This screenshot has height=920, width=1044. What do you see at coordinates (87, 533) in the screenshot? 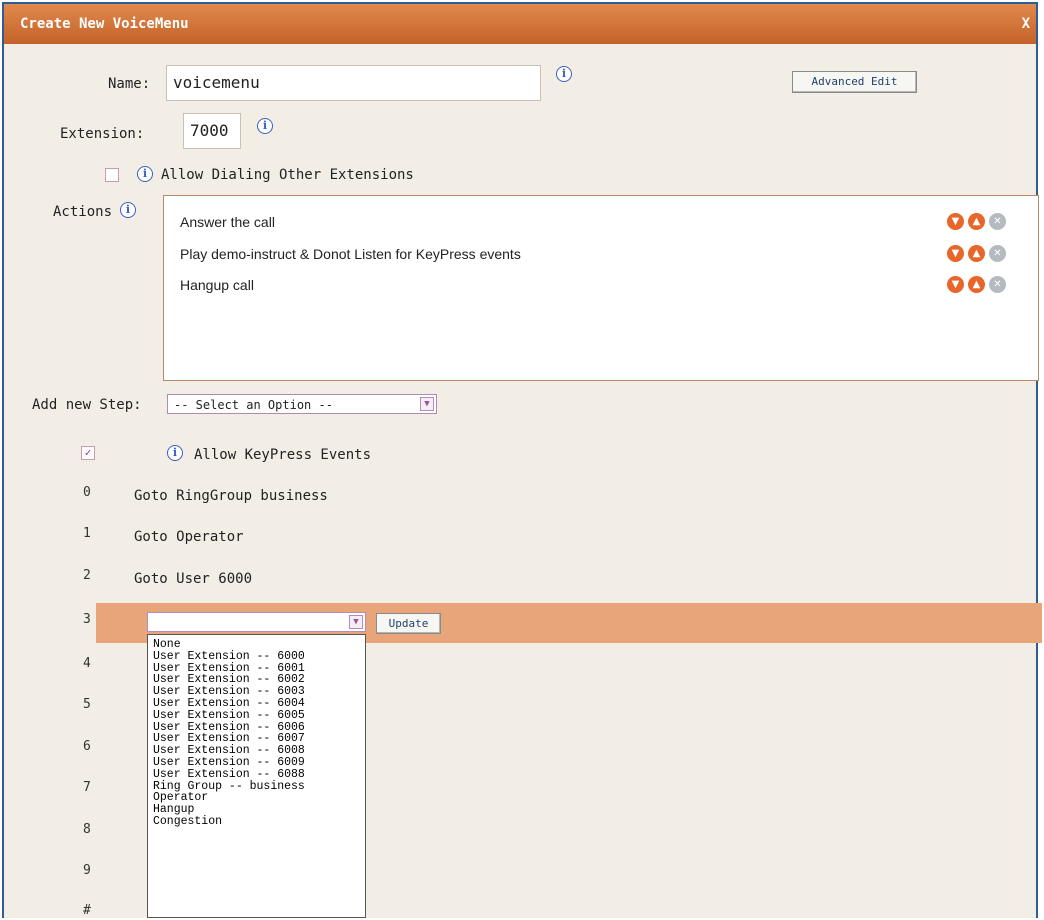
I see `key-label: 1` at bounding box center [87, 533].